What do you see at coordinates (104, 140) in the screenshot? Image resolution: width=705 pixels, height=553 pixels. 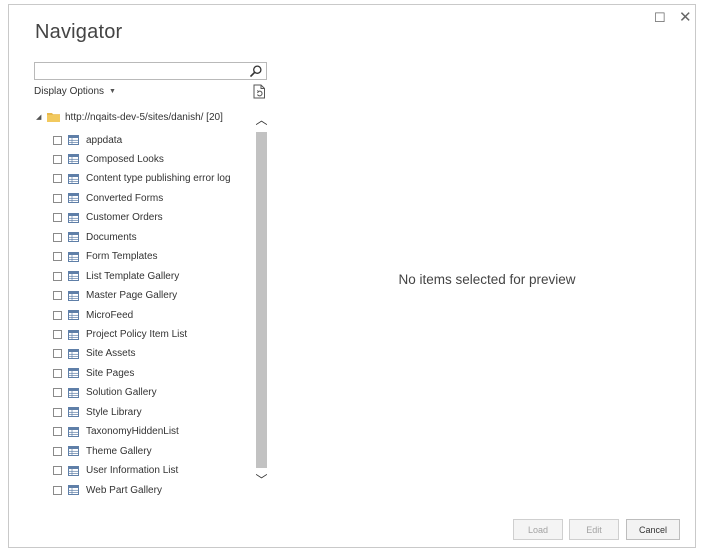 I see `tree-item-label: appdata` at bounding box center [104, 140].